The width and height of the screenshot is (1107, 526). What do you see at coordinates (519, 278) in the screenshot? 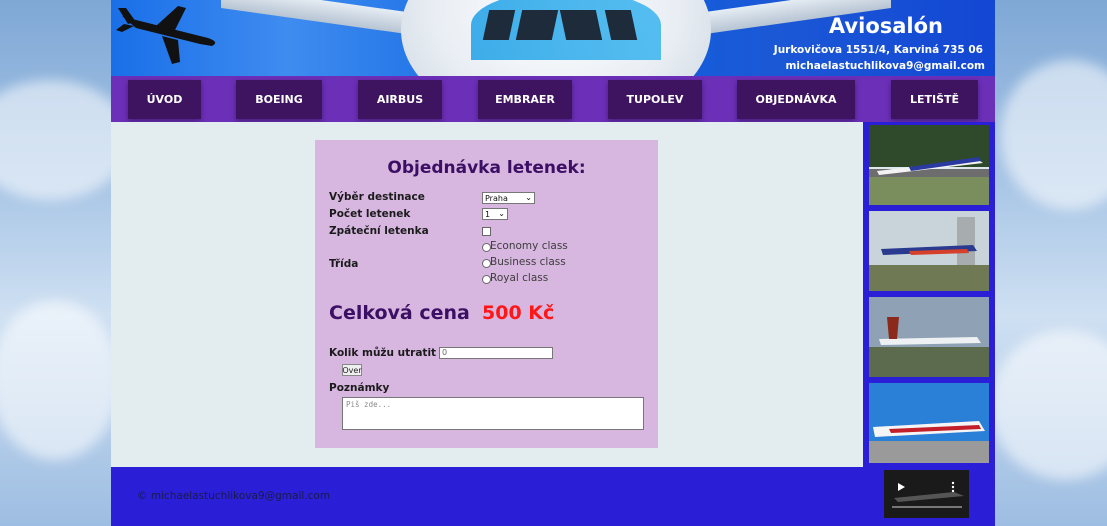
I see `royal-class-label: Royal class` at bounding box center [519, 278].